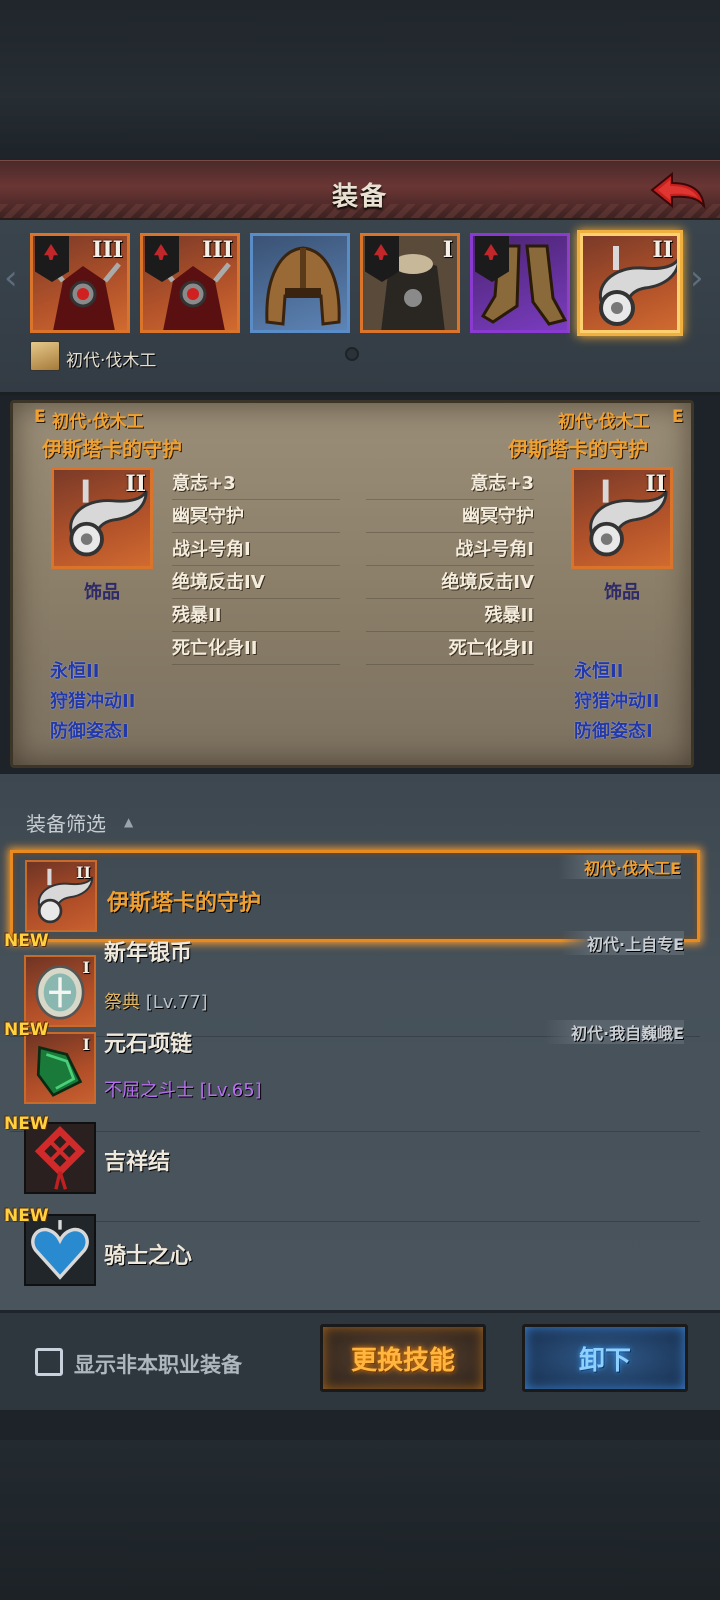 This screenshot has width=720, height=1600. I want to click on right-stat: 残暴II, so click(450, 615).